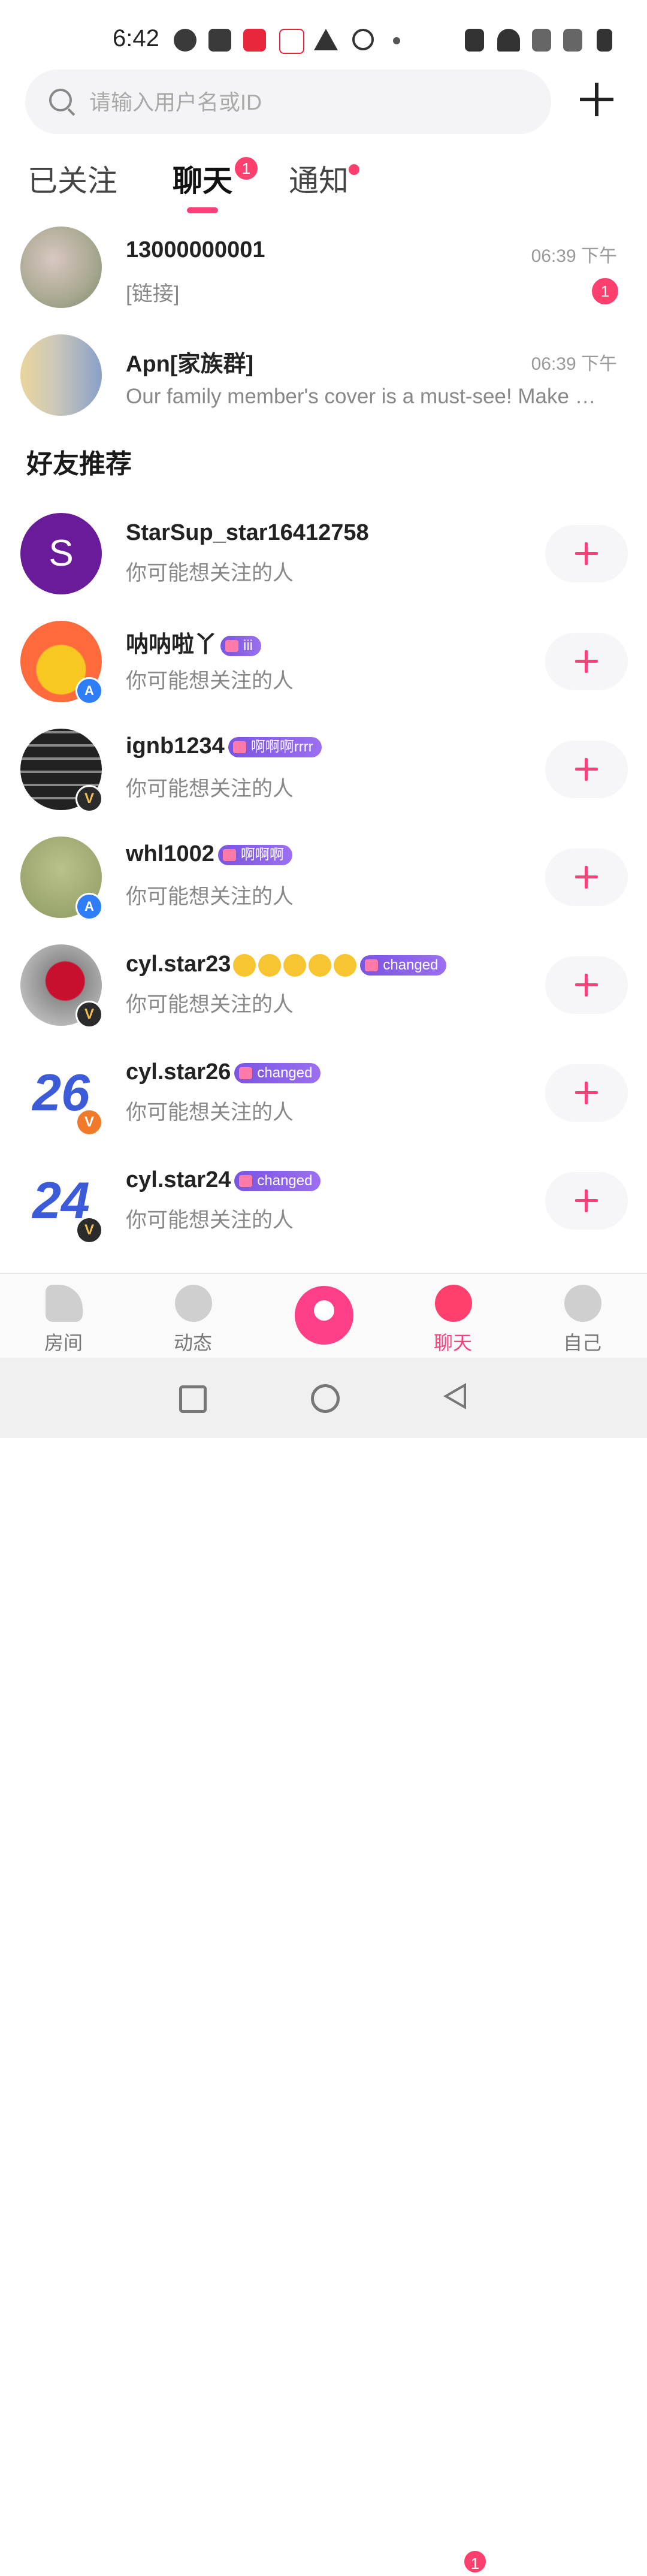 Image resolution: width=647 pixels, height=2576 pixels. What do you see at coordinates (202, 210) in the screenshot?
I see `tab-indicator` at bounding box center [202, 210].